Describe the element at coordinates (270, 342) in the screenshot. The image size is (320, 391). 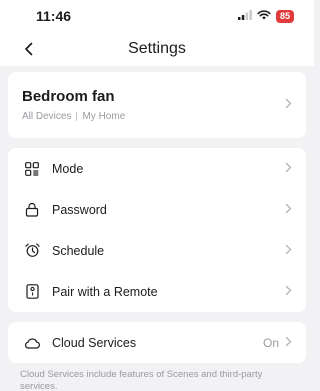
I see `cloud-services-status: On` at that location.